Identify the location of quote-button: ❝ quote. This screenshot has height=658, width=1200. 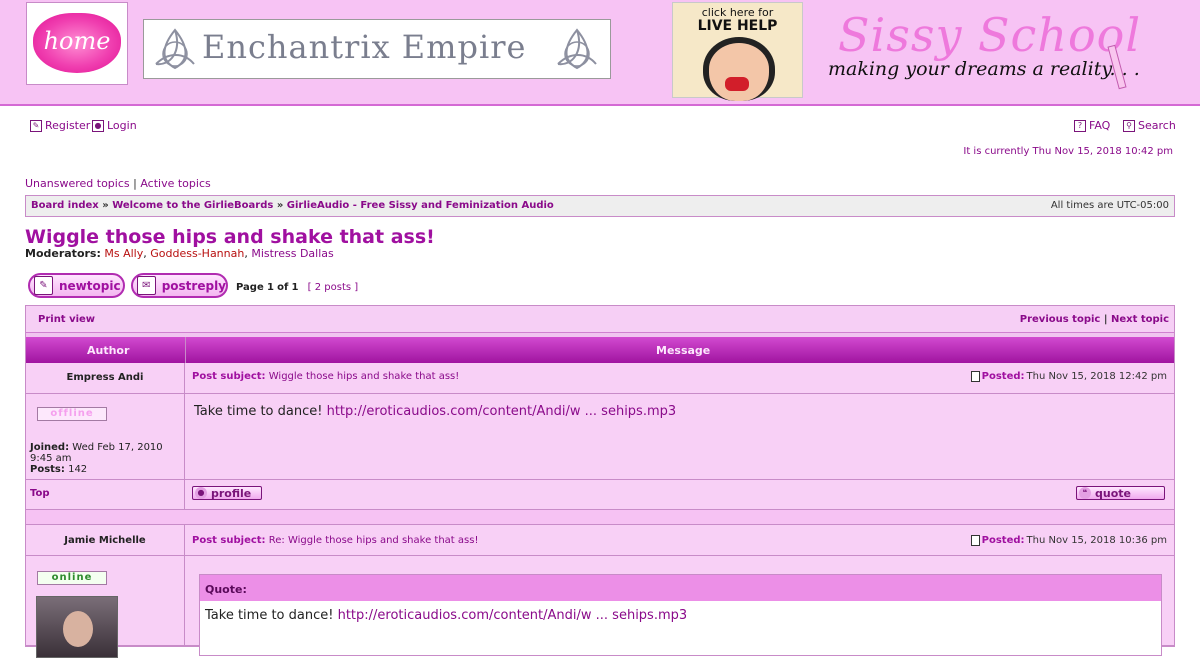
(1120, 493).